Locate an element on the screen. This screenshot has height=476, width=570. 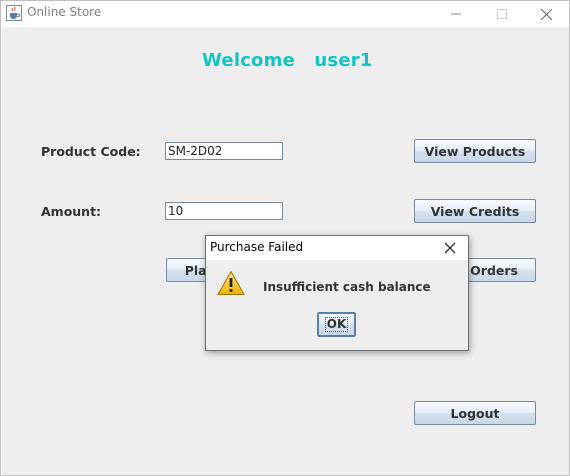
warning-icon is located at coordinates (231, 283).